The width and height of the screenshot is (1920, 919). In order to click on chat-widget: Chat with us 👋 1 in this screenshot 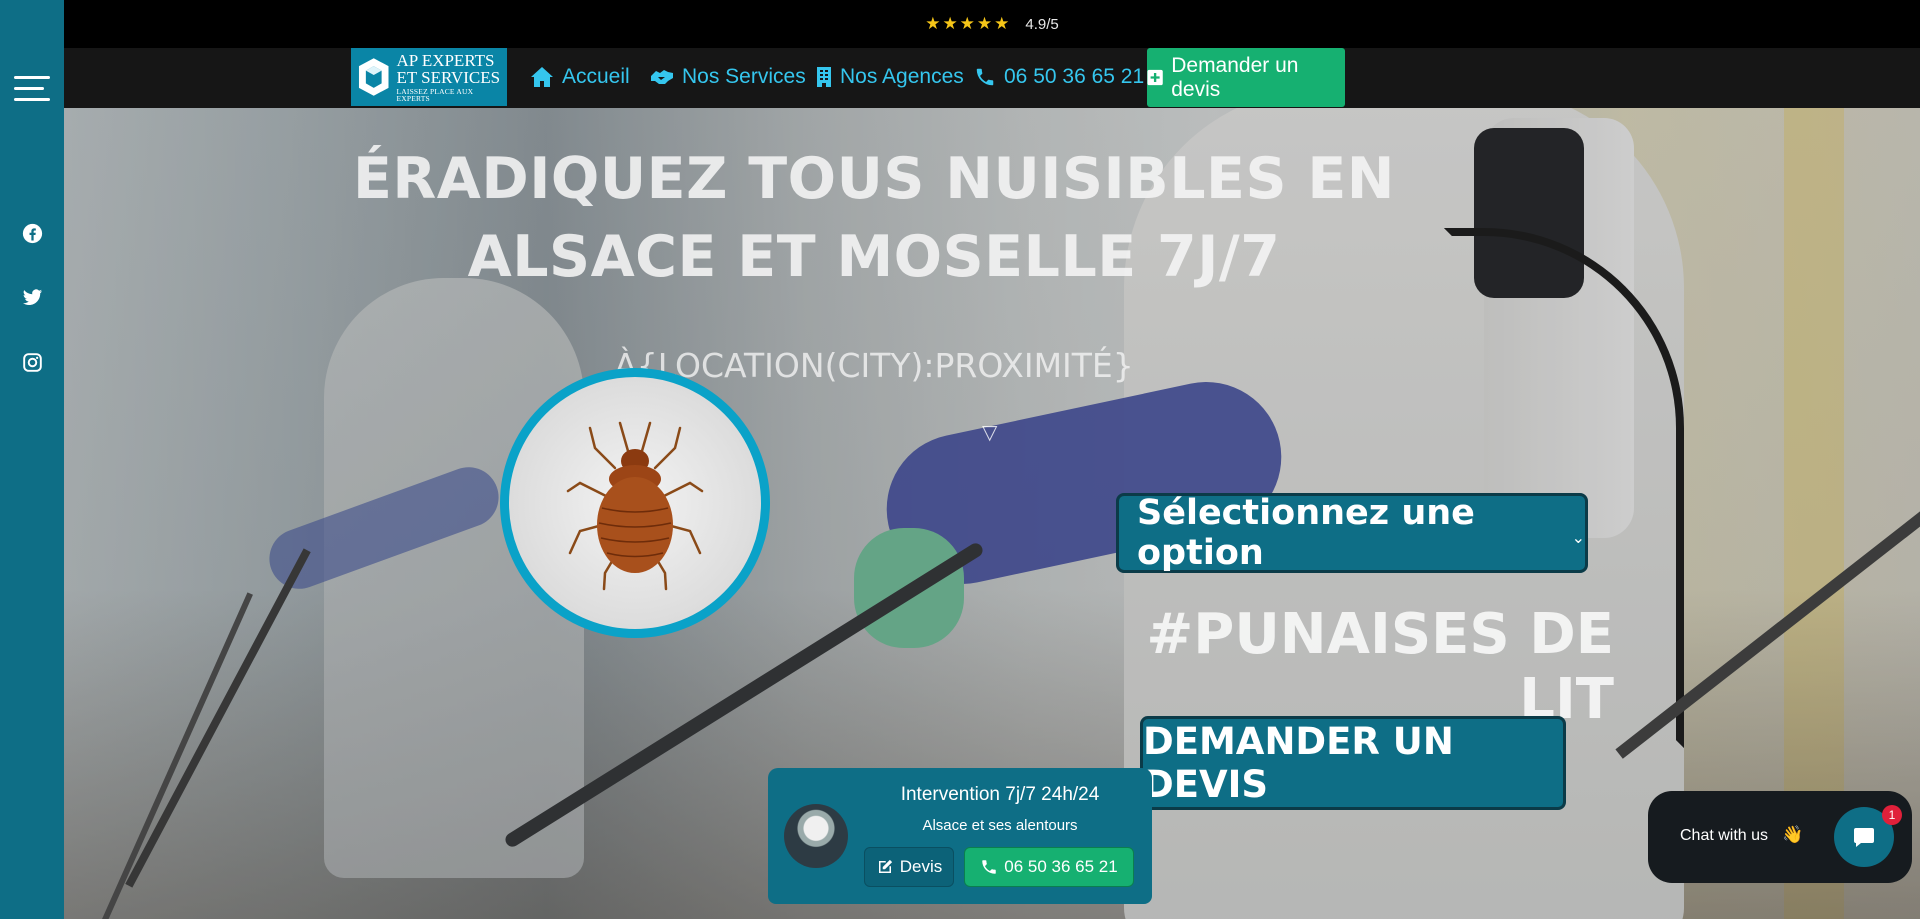, I will do `click(1780, 837)`.